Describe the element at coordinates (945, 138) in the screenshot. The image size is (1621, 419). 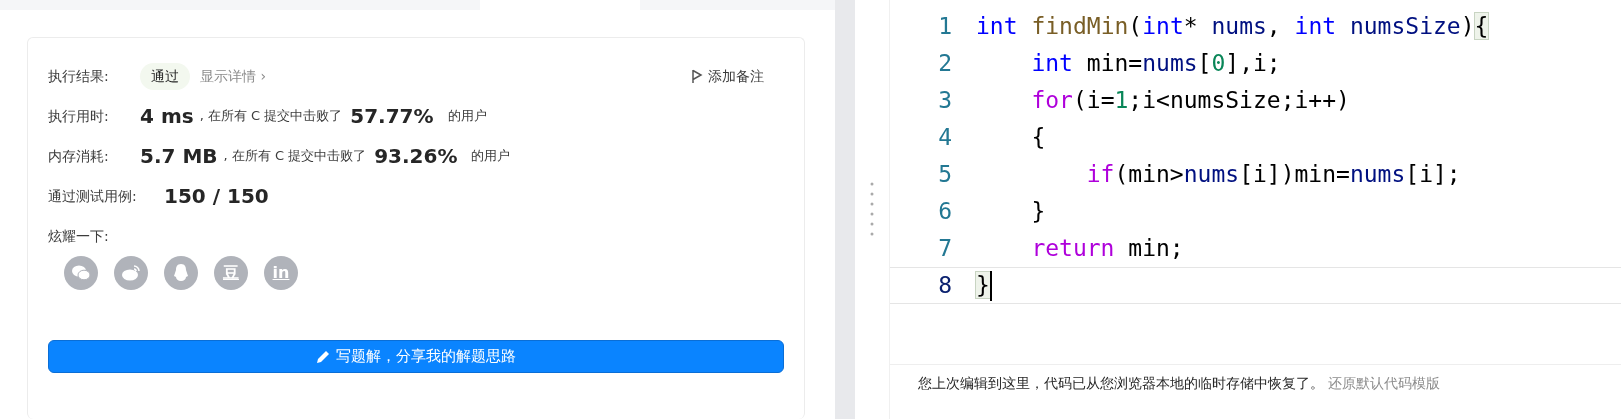
I see `line-number: 4` at that location.